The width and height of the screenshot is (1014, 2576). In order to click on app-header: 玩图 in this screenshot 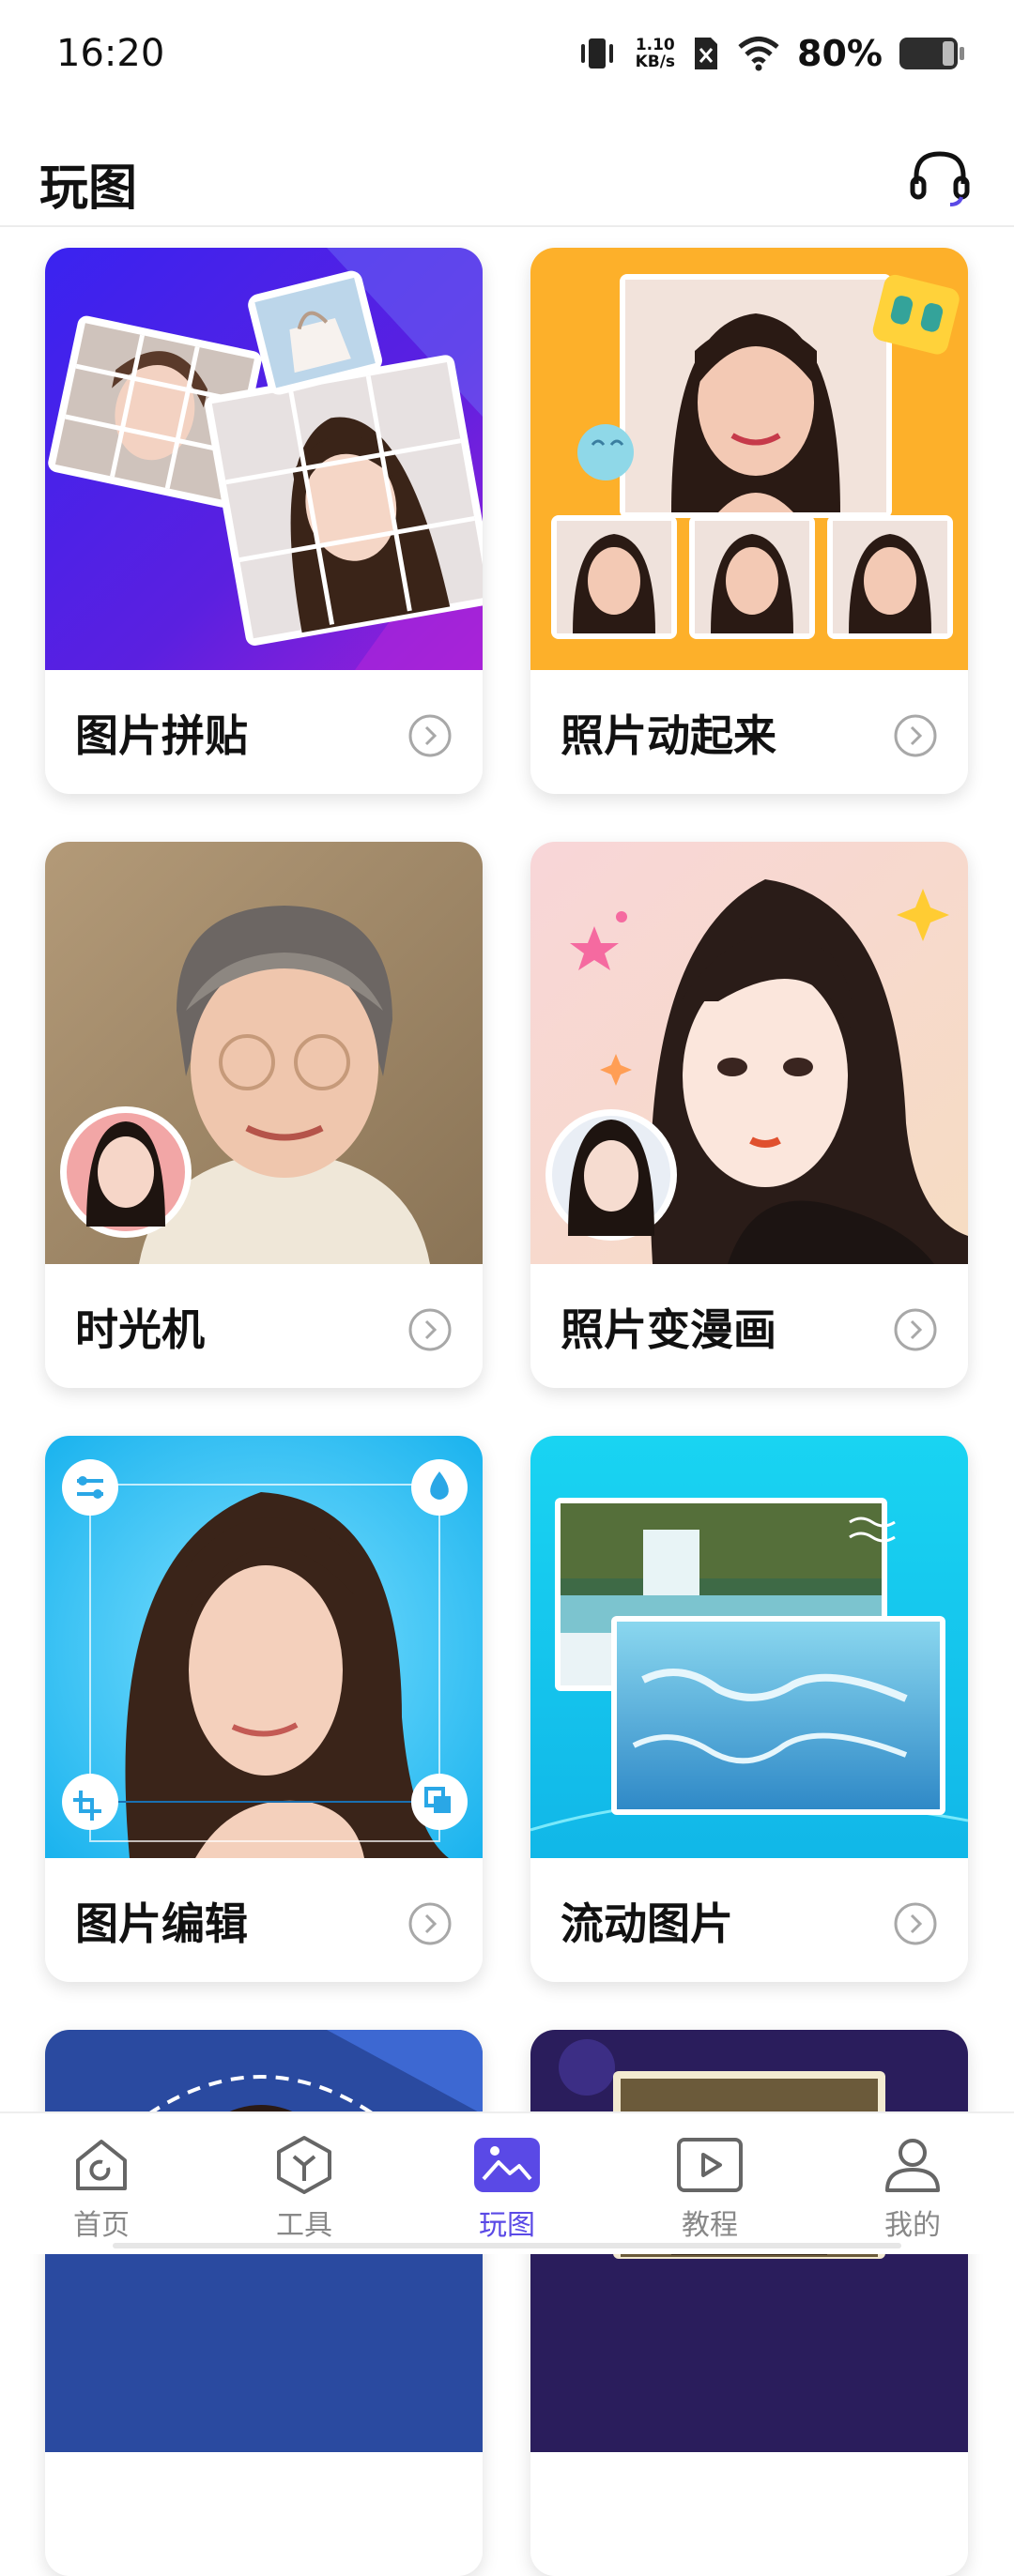, I will do `click(507, 179)`.